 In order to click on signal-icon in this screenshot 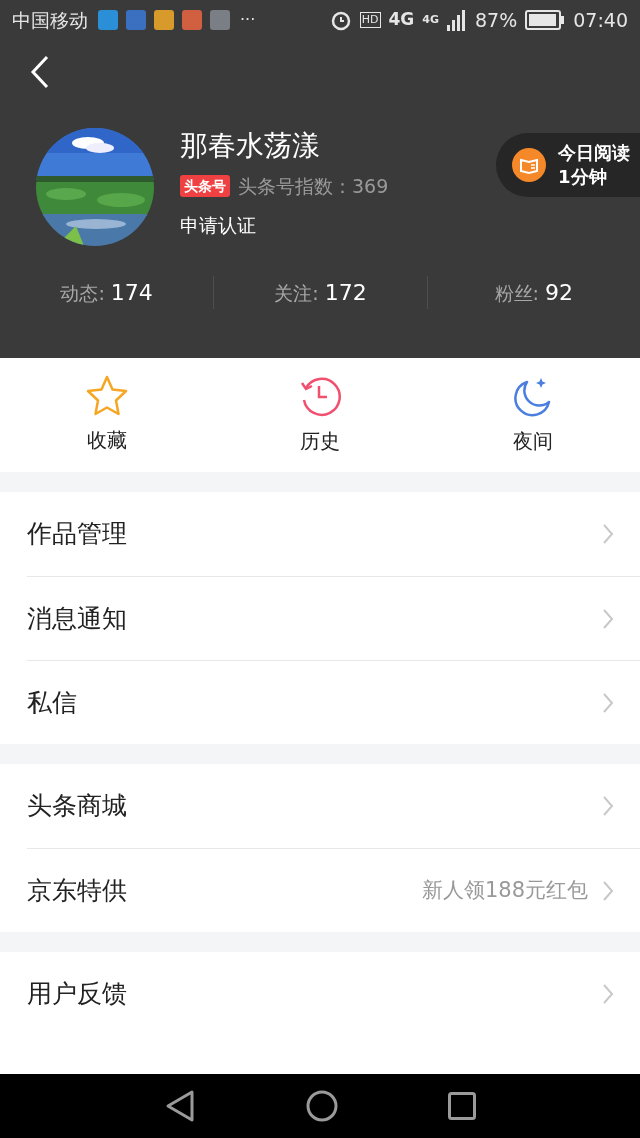, I will do `click(457, 20)`.